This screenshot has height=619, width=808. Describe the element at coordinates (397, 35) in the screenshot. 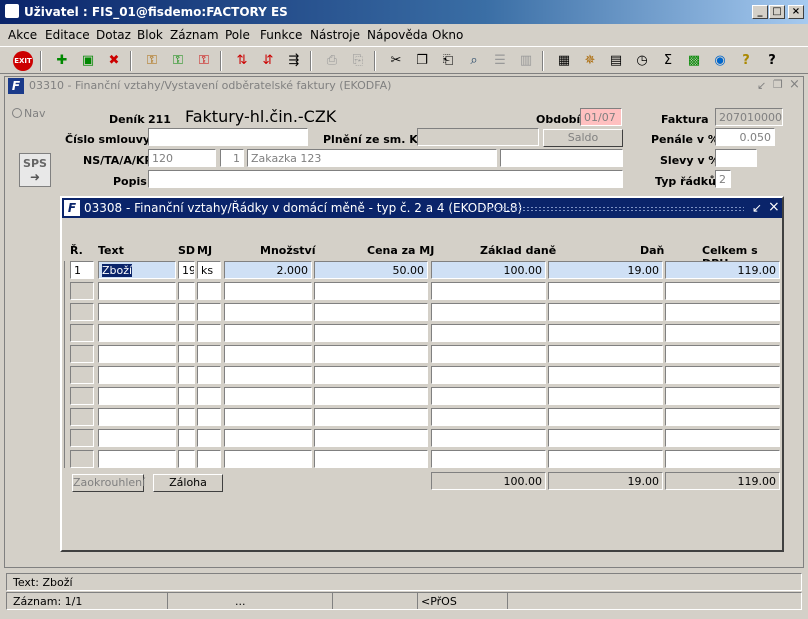

I see `menu-napoveda: Nápověda` at that location.